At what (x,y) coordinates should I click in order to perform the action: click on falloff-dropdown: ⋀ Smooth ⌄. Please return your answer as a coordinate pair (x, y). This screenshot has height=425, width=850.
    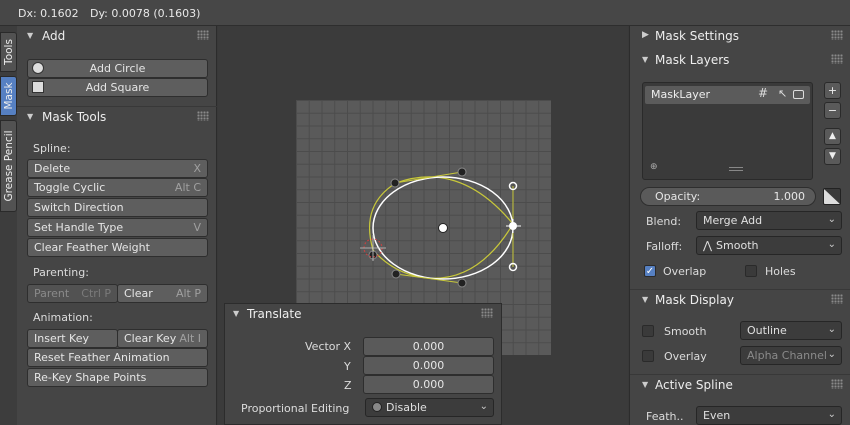
    Looking at the image, I should click on (769, 245).